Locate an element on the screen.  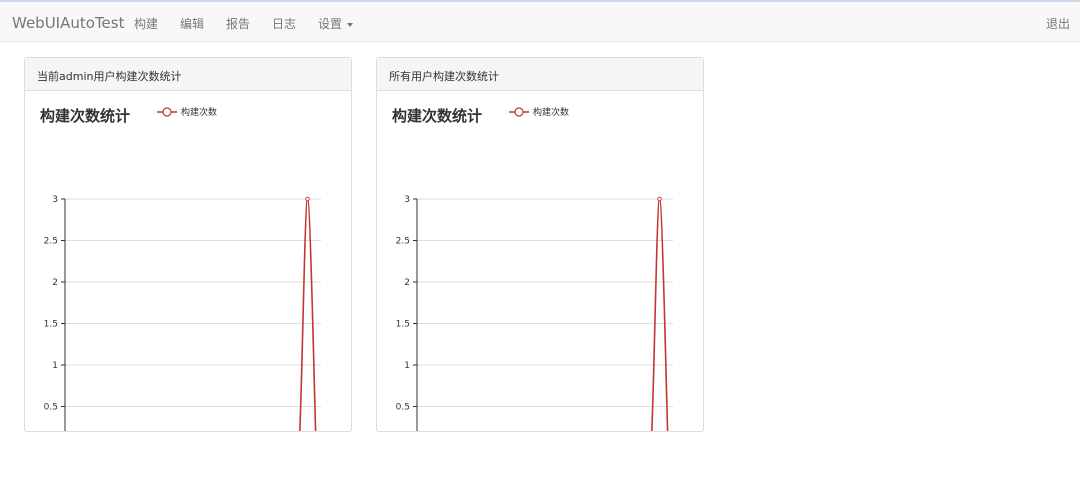
brand-link: WebUIAutoTest is located at coordinates (68, 23).